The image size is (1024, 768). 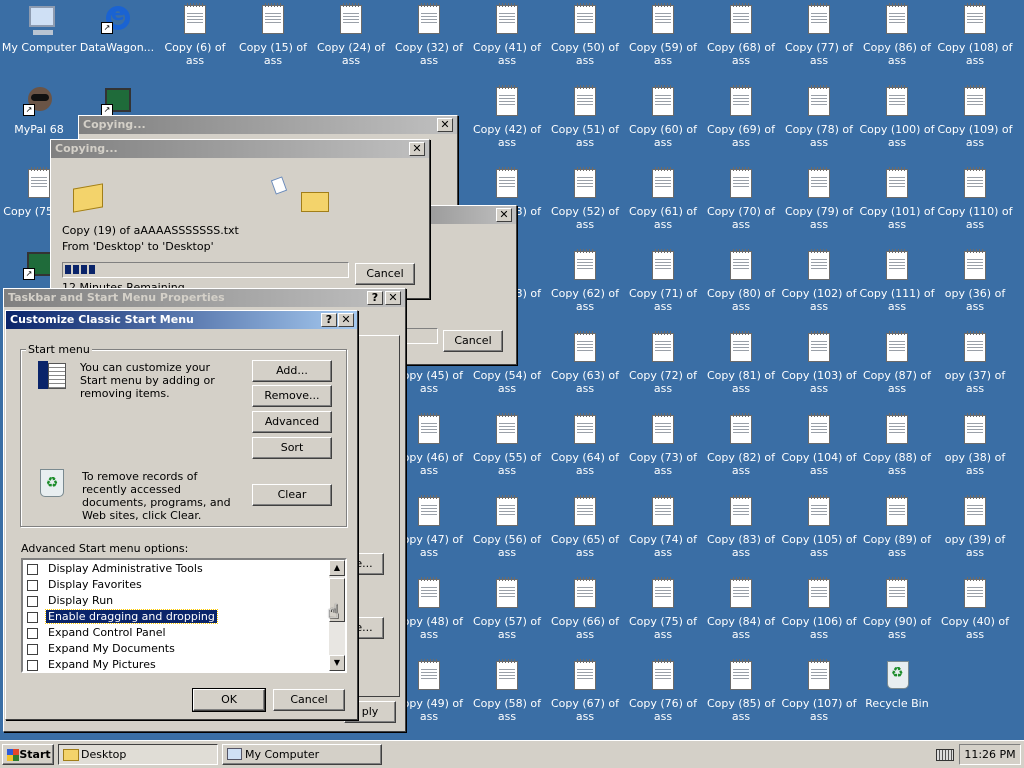 I want to click on desktop-icon: Copy (76) of ass, so click(x=663, y=698).